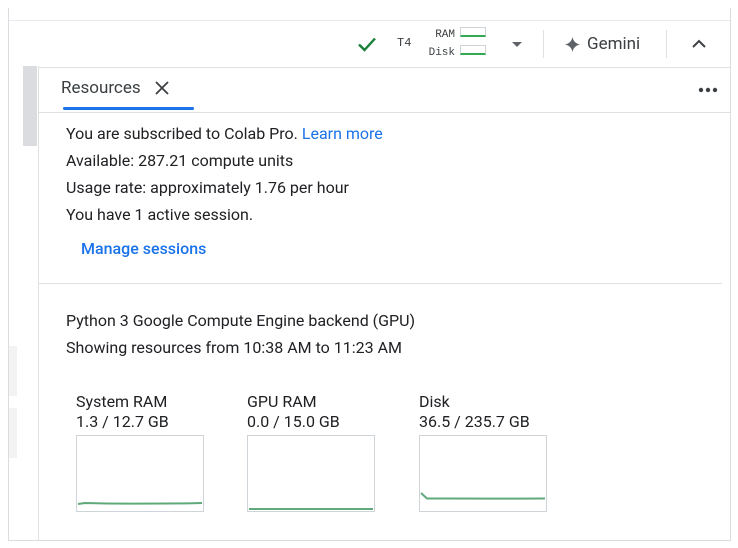 The width and height of the screenshot is (738, 548). I want to click on disk-sparkline, so click(483, 496).